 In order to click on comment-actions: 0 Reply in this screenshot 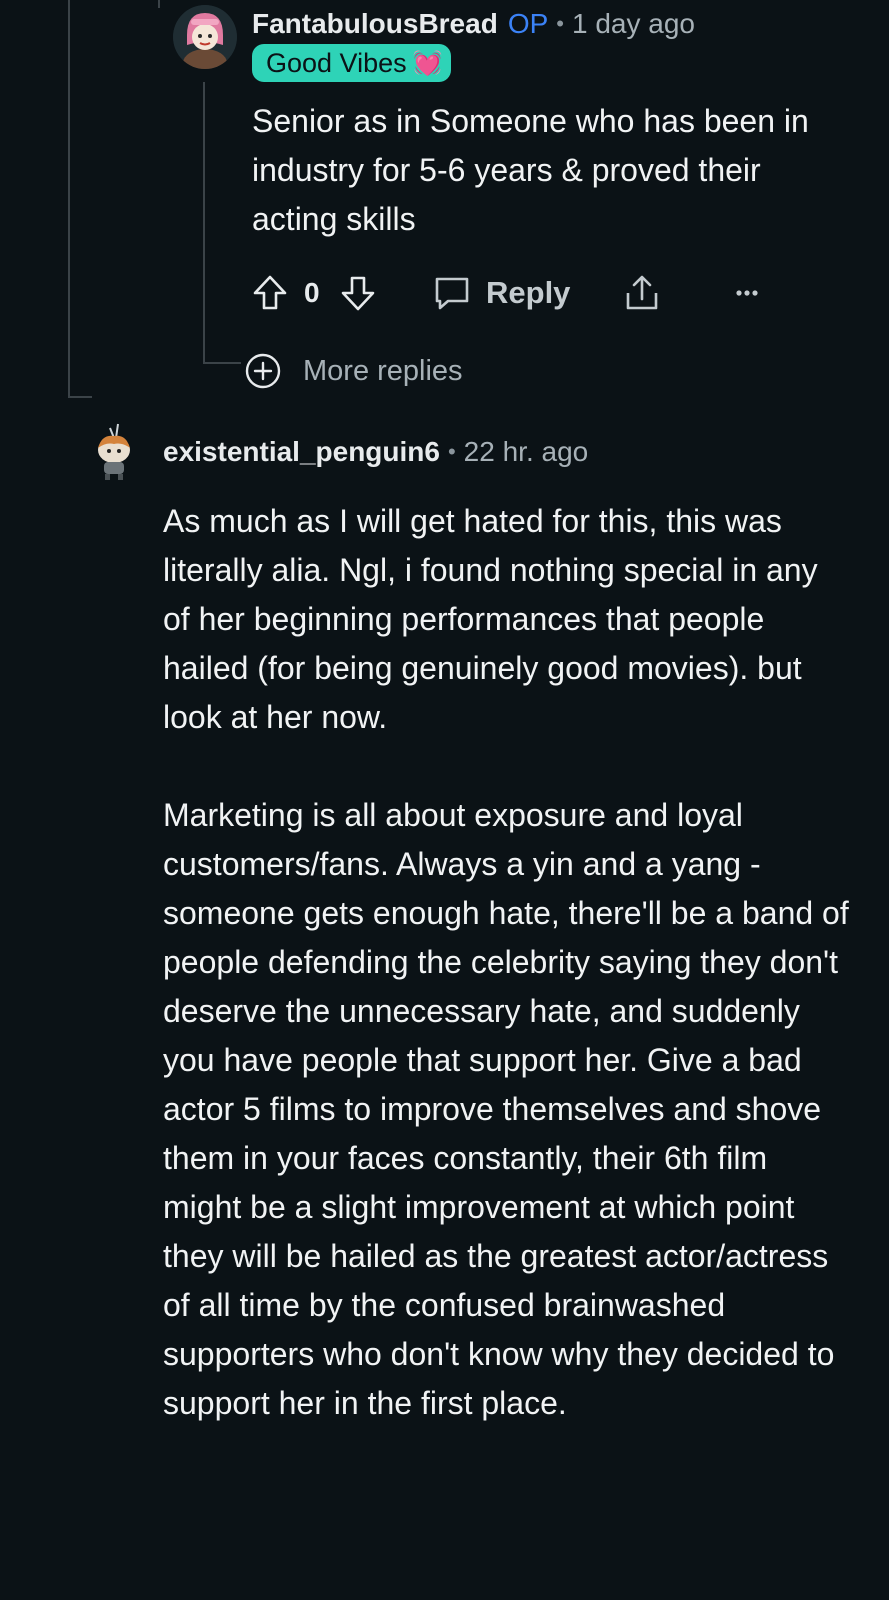, I will do `click(522, 293)`.